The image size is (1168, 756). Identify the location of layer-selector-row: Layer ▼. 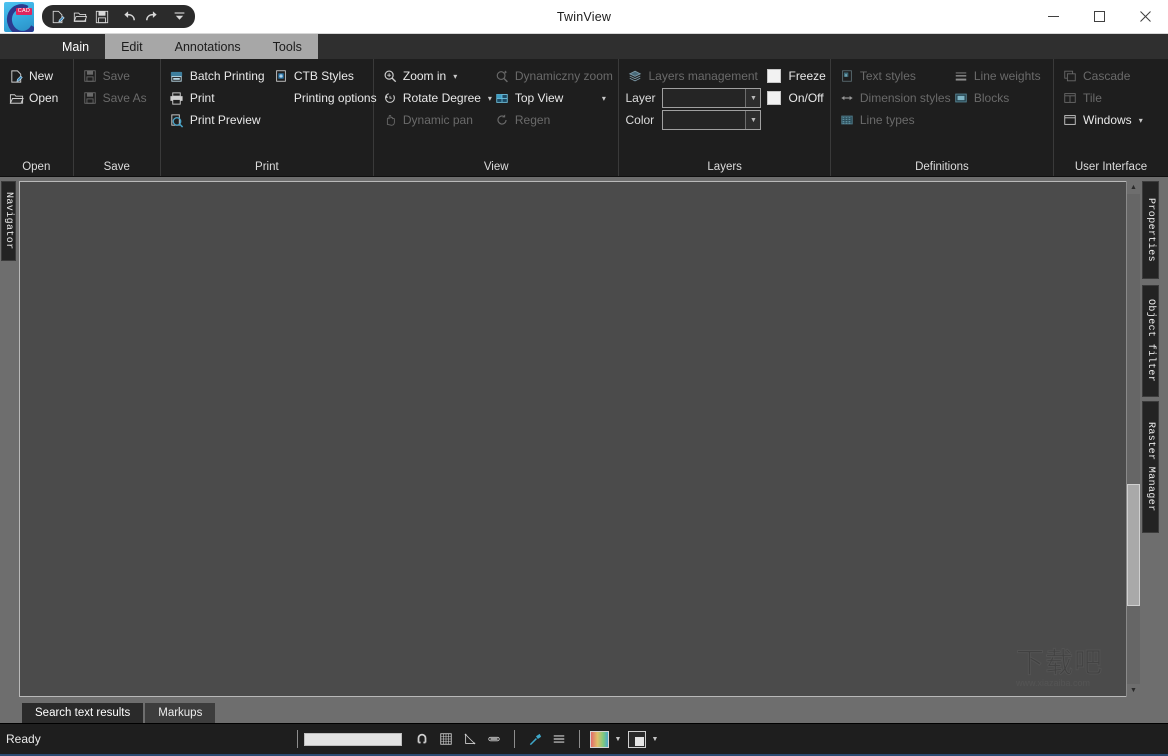
(693, 98).